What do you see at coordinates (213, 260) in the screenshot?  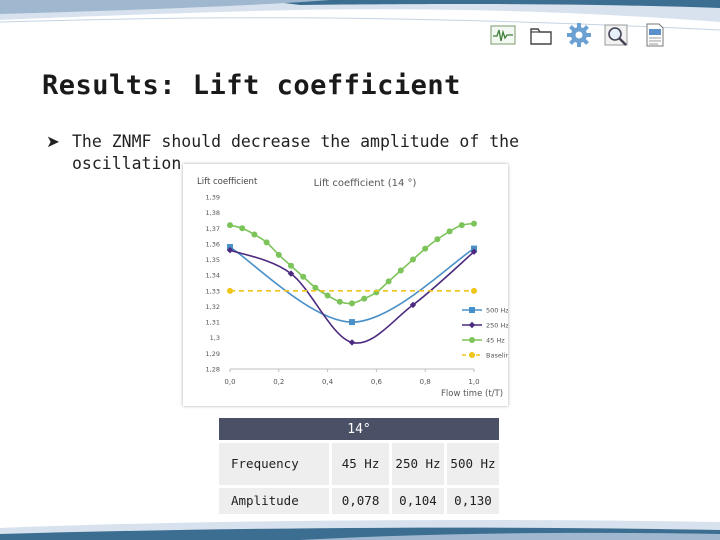 I see `y-tick-label: 1,35` at bounding box center [213, 260].